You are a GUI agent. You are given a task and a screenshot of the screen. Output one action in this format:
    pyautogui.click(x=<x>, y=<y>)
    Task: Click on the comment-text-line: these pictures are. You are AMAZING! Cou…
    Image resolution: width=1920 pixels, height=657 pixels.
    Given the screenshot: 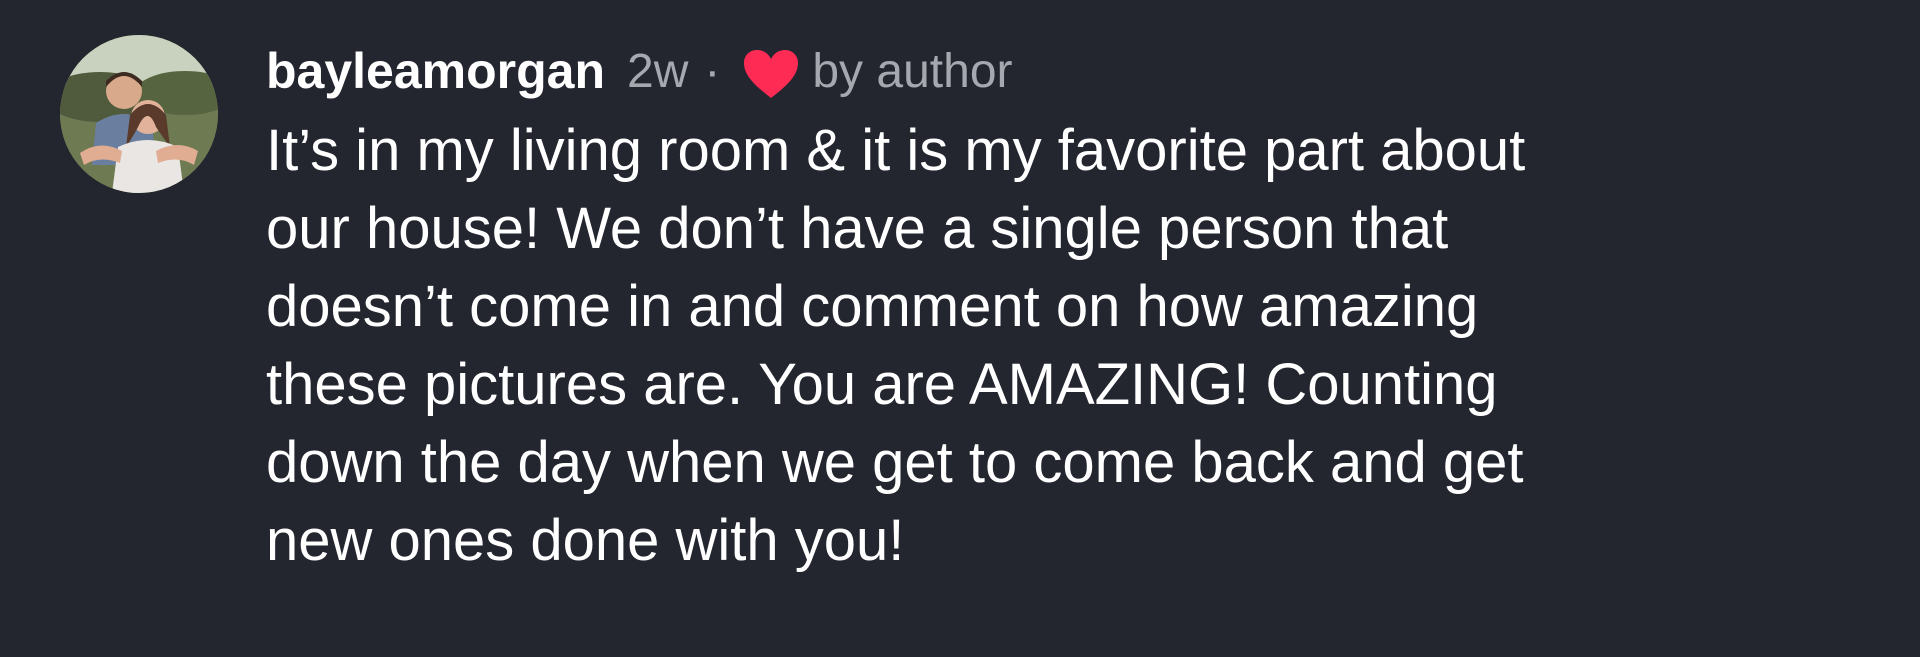 What is the action you would take?
    pyautogui.click(x=882, y=384)
    